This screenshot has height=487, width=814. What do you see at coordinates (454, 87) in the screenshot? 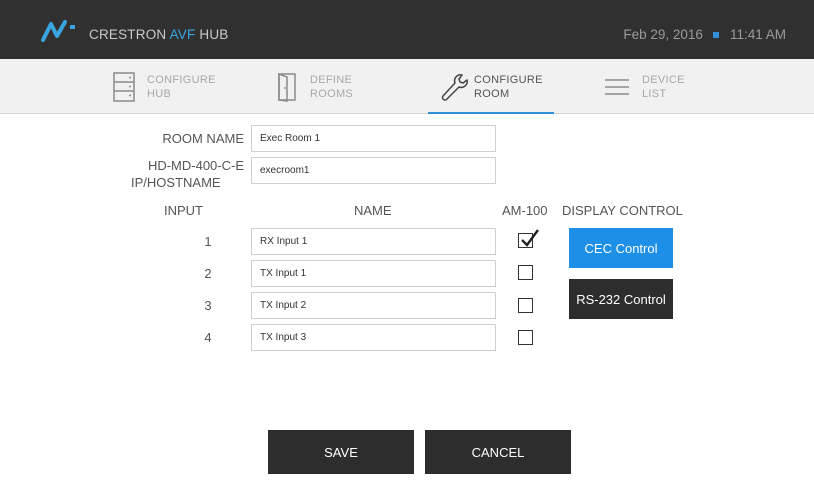
I see `wrench-icon` at bounding box center [454, 87].